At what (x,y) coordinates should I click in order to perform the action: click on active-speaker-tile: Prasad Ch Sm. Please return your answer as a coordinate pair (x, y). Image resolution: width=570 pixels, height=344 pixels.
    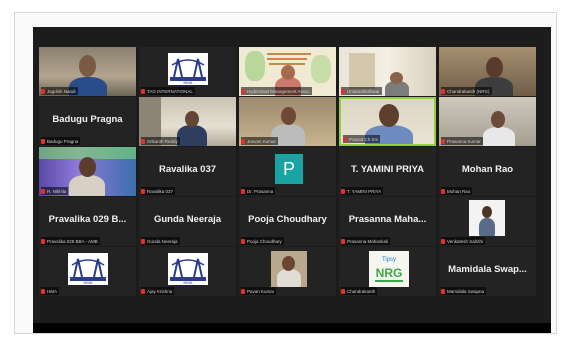
    Looking at the image, I should click on (387, 121).